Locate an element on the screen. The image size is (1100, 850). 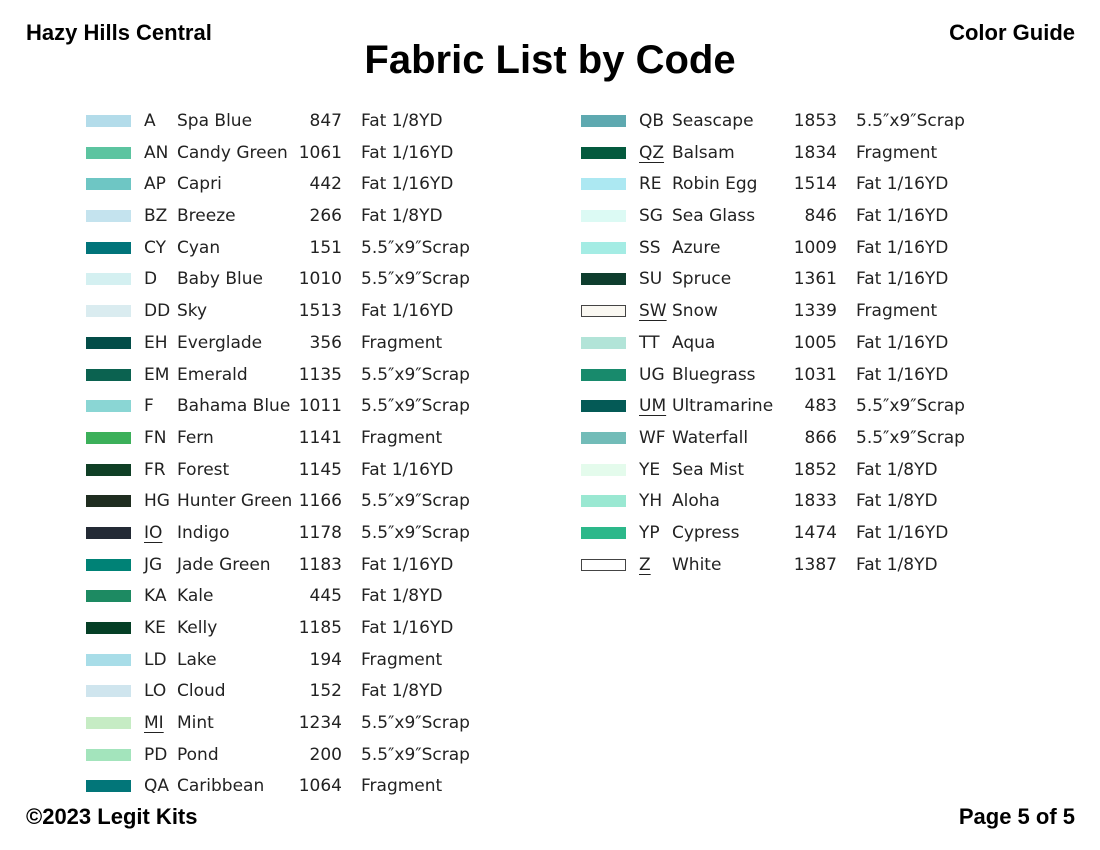
fabric-code: HG is located at coordinates (157, 501).